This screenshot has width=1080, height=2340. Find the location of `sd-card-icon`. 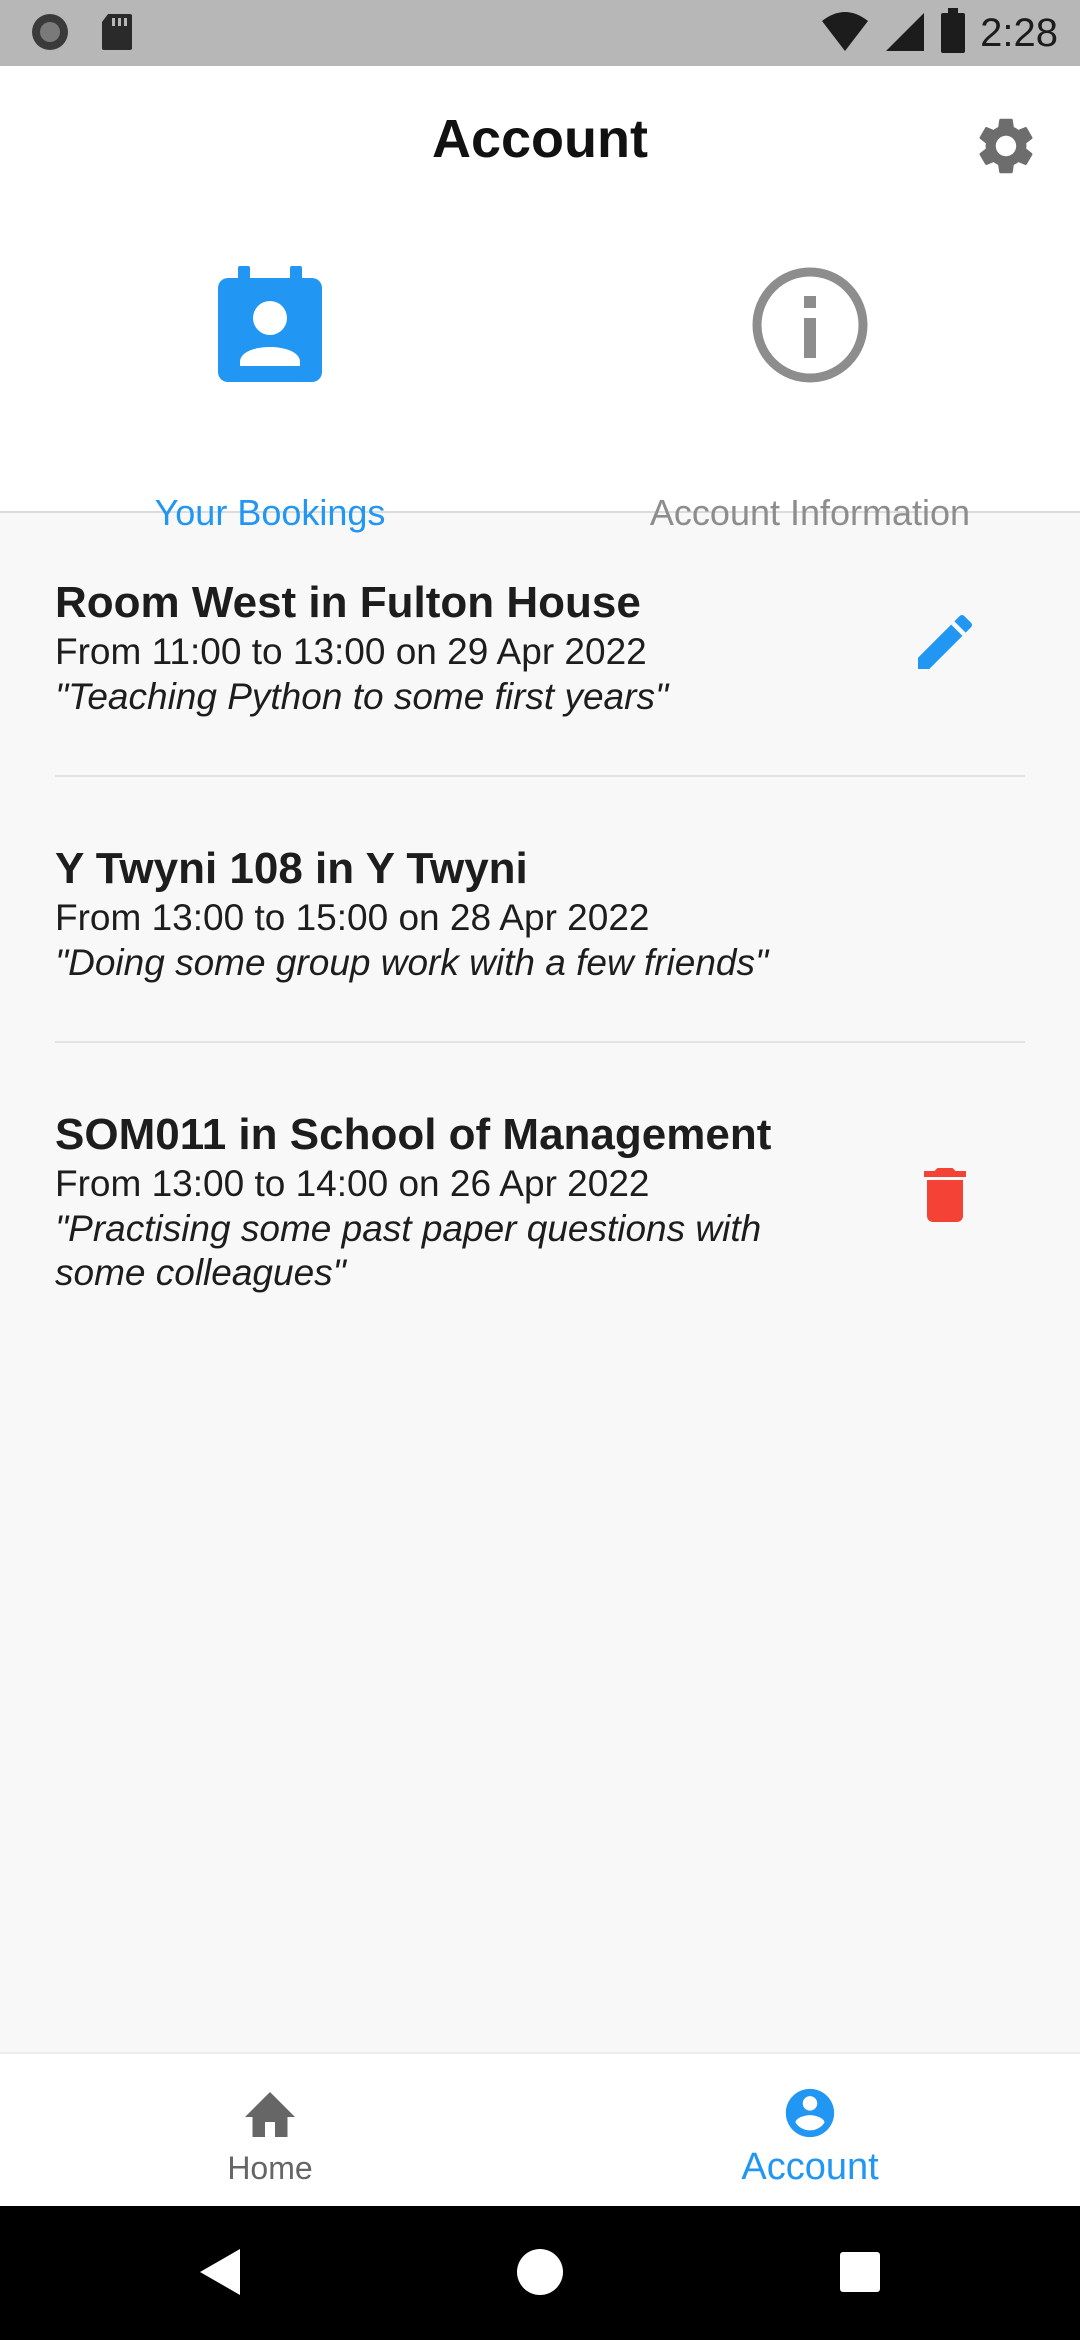

sd-card-icon is located at coordinates (117, 34).